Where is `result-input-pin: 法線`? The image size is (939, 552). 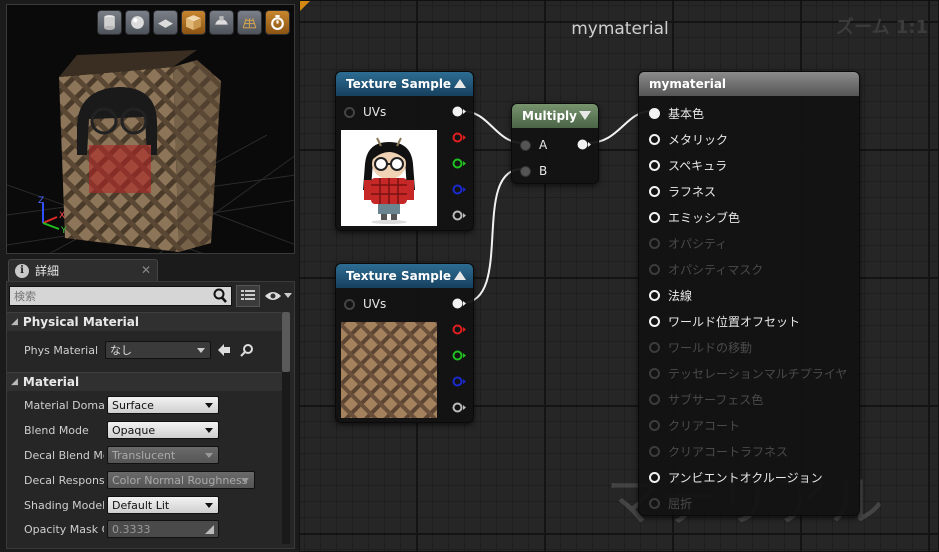
result-input-pin: 法線 is located at coordinates (670, 295).